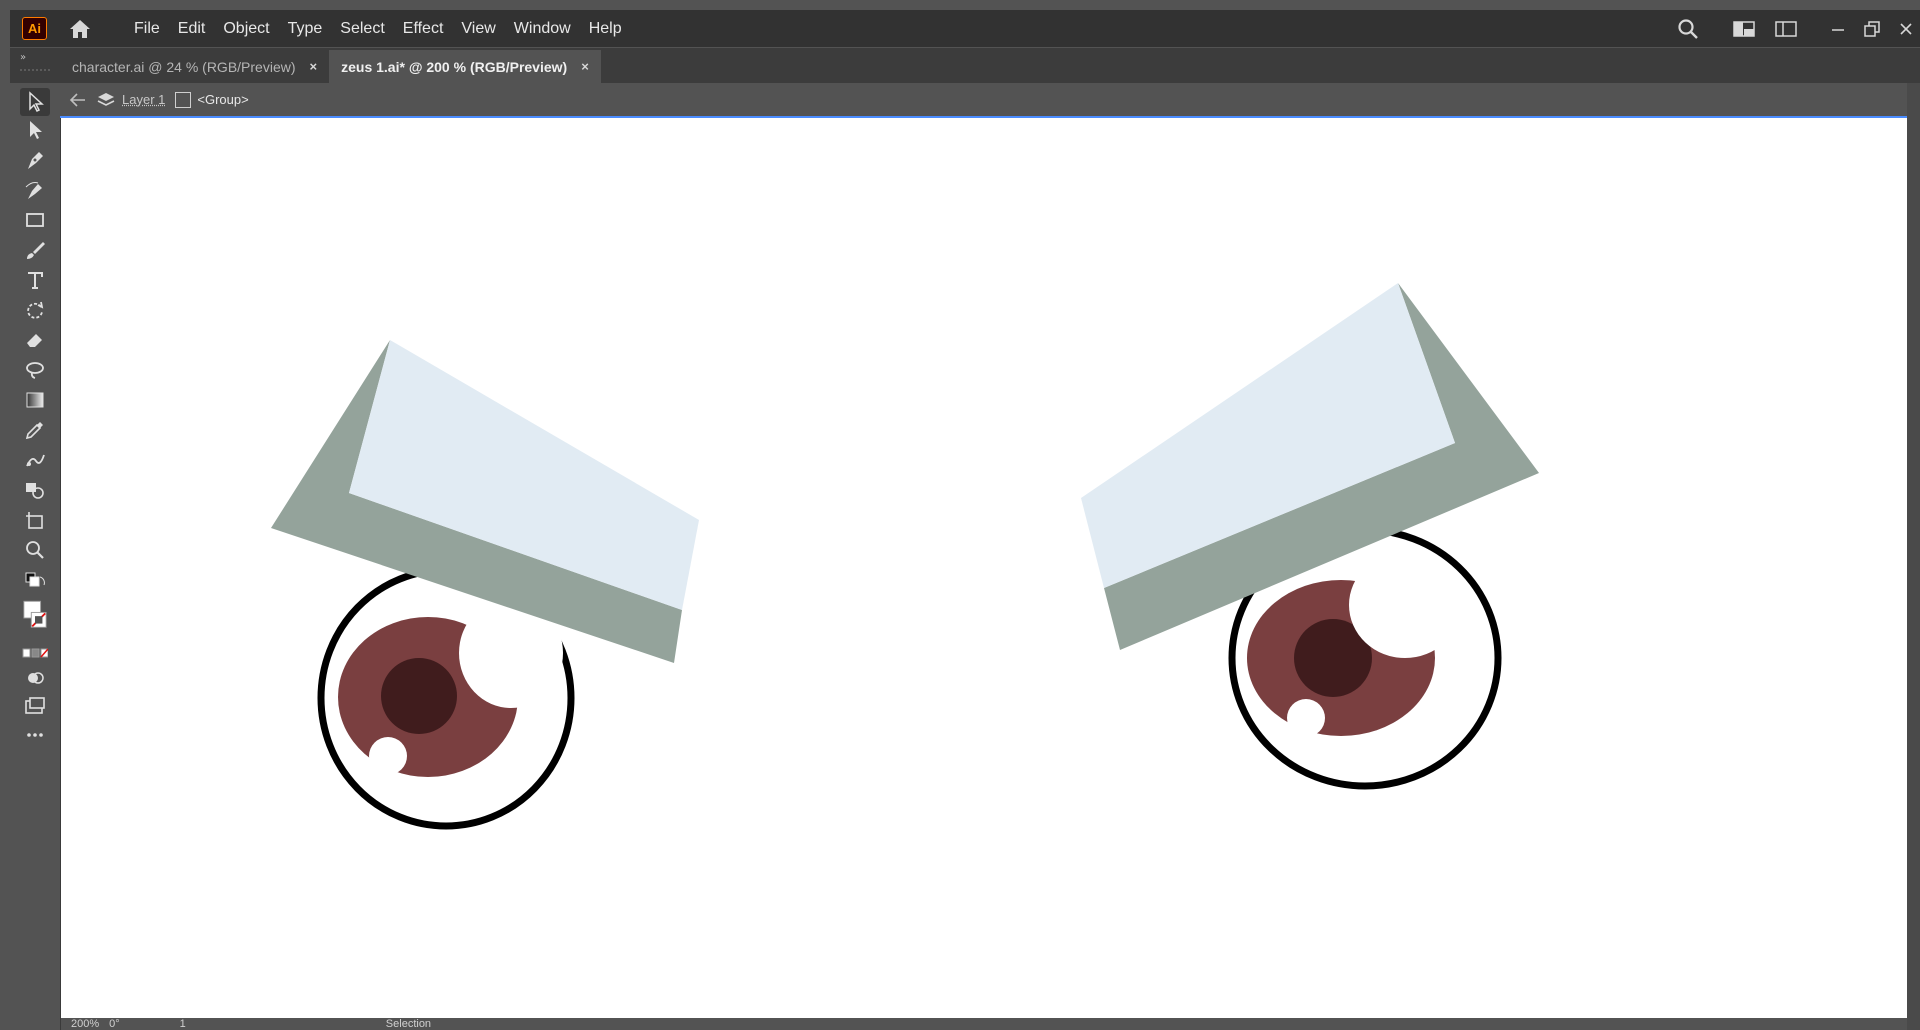 The image size is (1920, 1030). I want to click on back-arrow-icon, so click(78, 100).